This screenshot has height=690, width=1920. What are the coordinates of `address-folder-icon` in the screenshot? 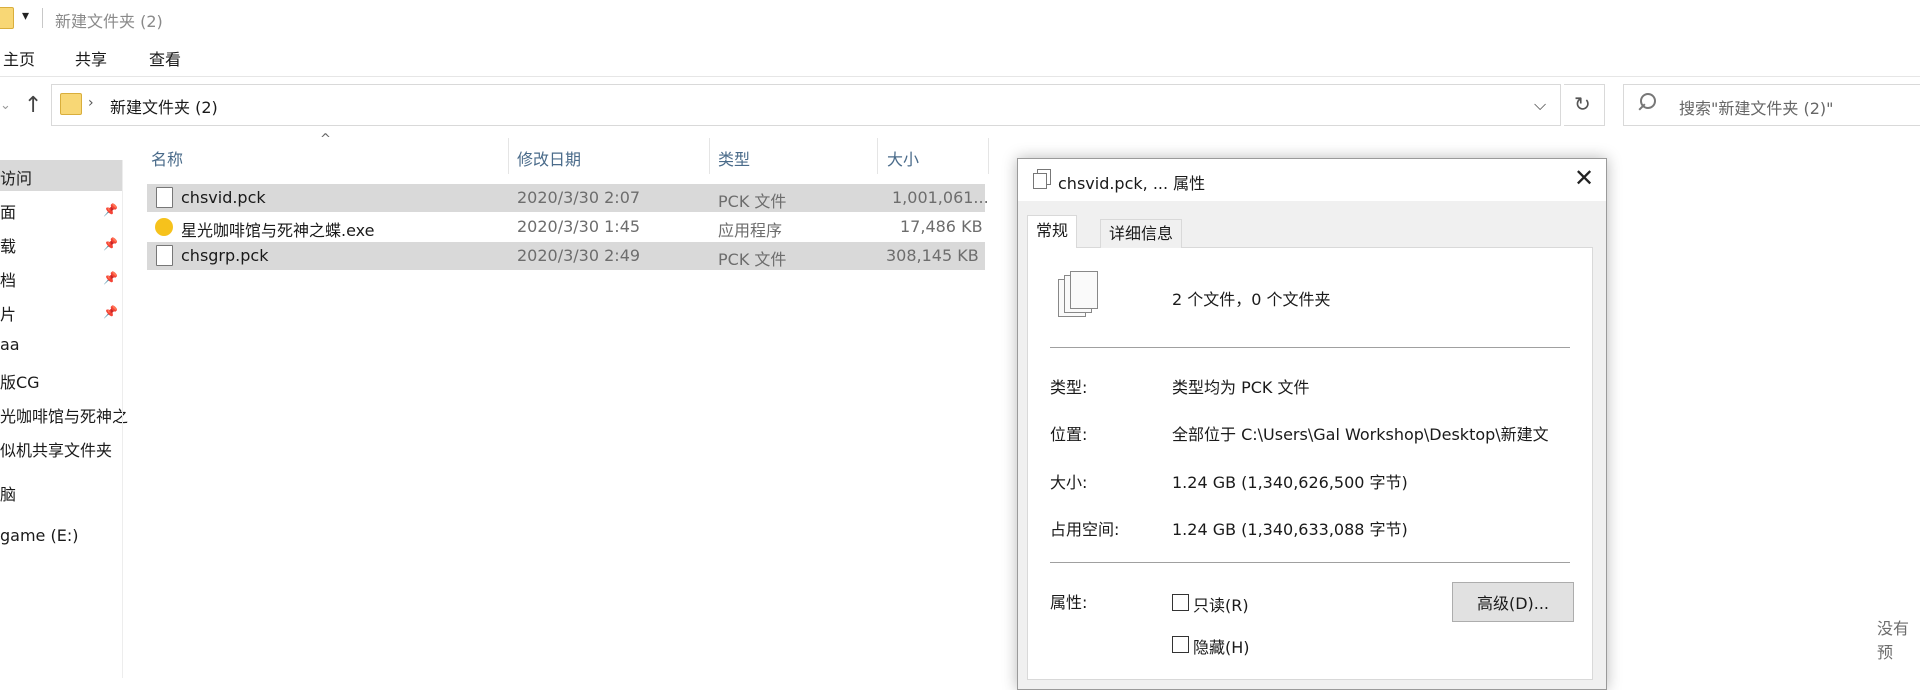 It's located at (71, 104).